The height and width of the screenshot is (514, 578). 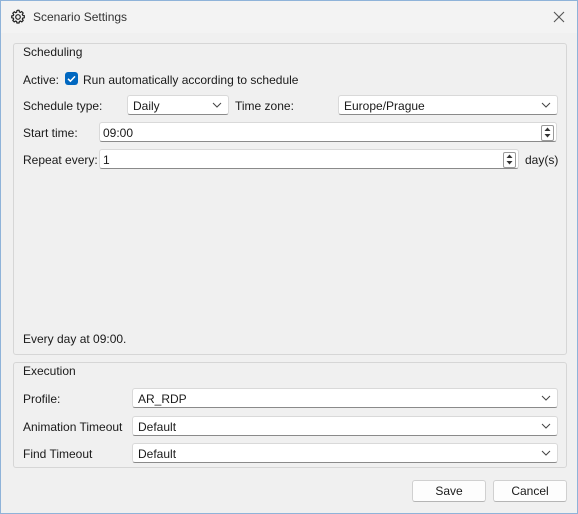 What do you see at coordinates (309, 159) in the screenshot?
I see `repeat-every-input: 1` at bounding box center [309, 159].